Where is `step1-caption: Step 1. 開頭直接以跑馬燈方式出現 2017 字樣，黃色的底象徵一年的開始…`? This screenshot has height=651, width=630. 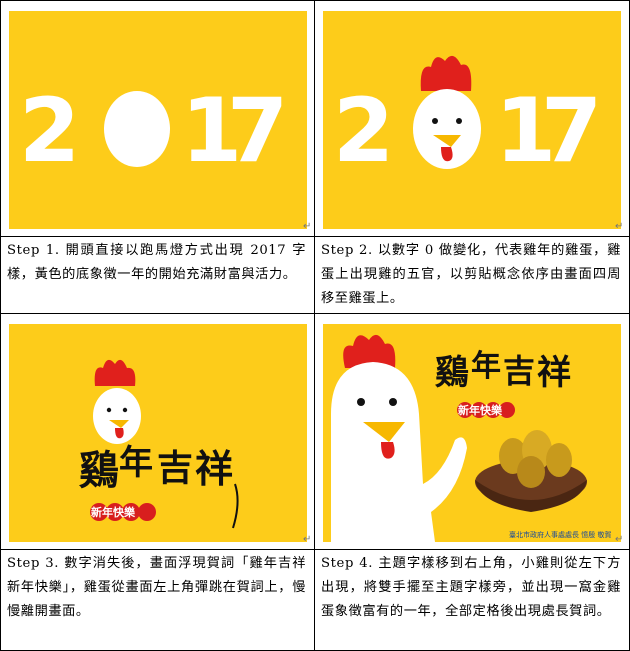 step1-caption: Step 1. 開頭直接以跑馬燈方式出現 2017 字樣，黃色的底象徵一年的開始… is located at coordinates (156, 262).